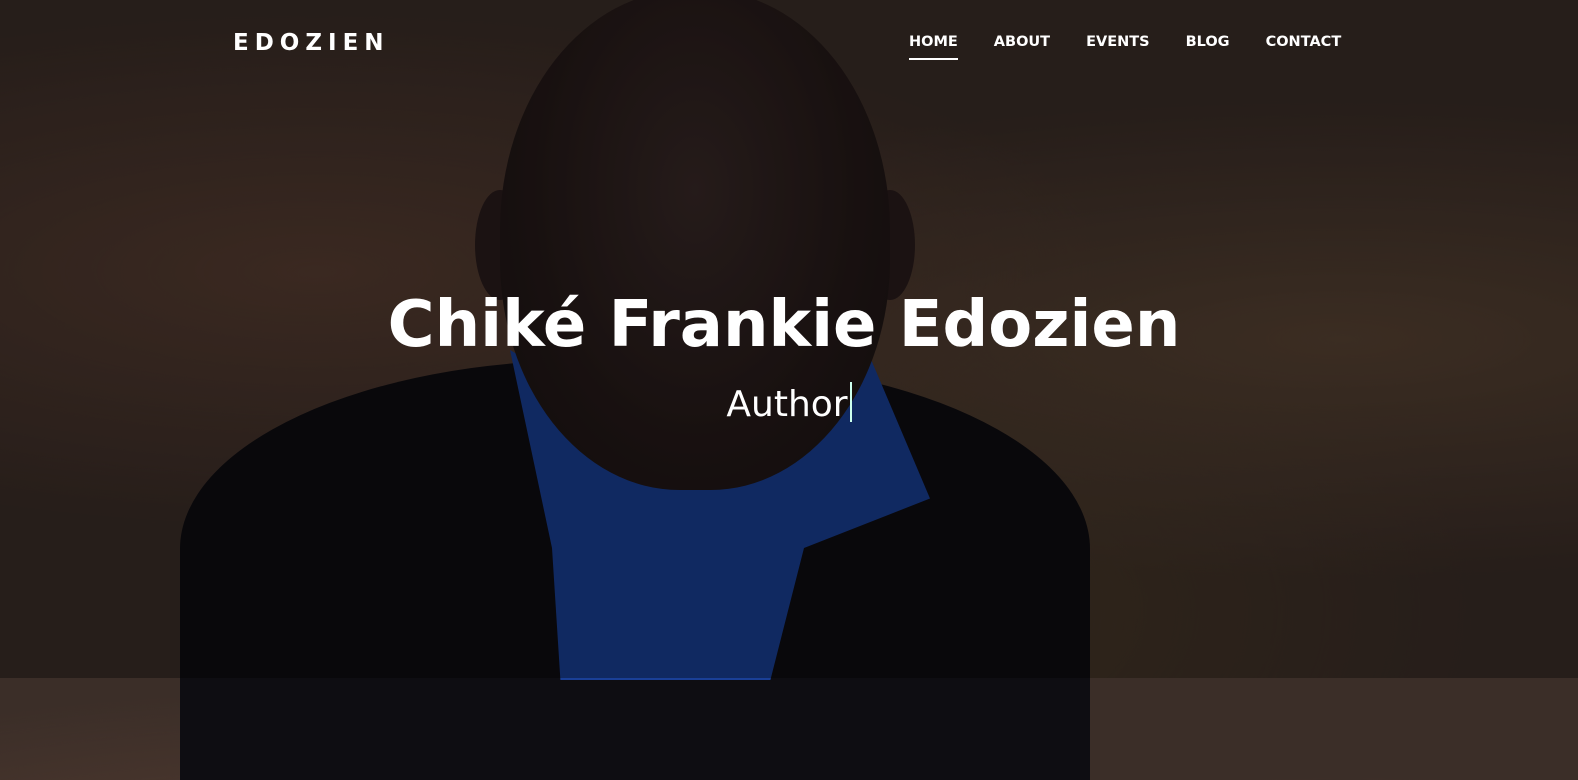 The height and width of the screenshot is (780, 1578). I want to click on hero-subtitle: Author, so click(787, 404).